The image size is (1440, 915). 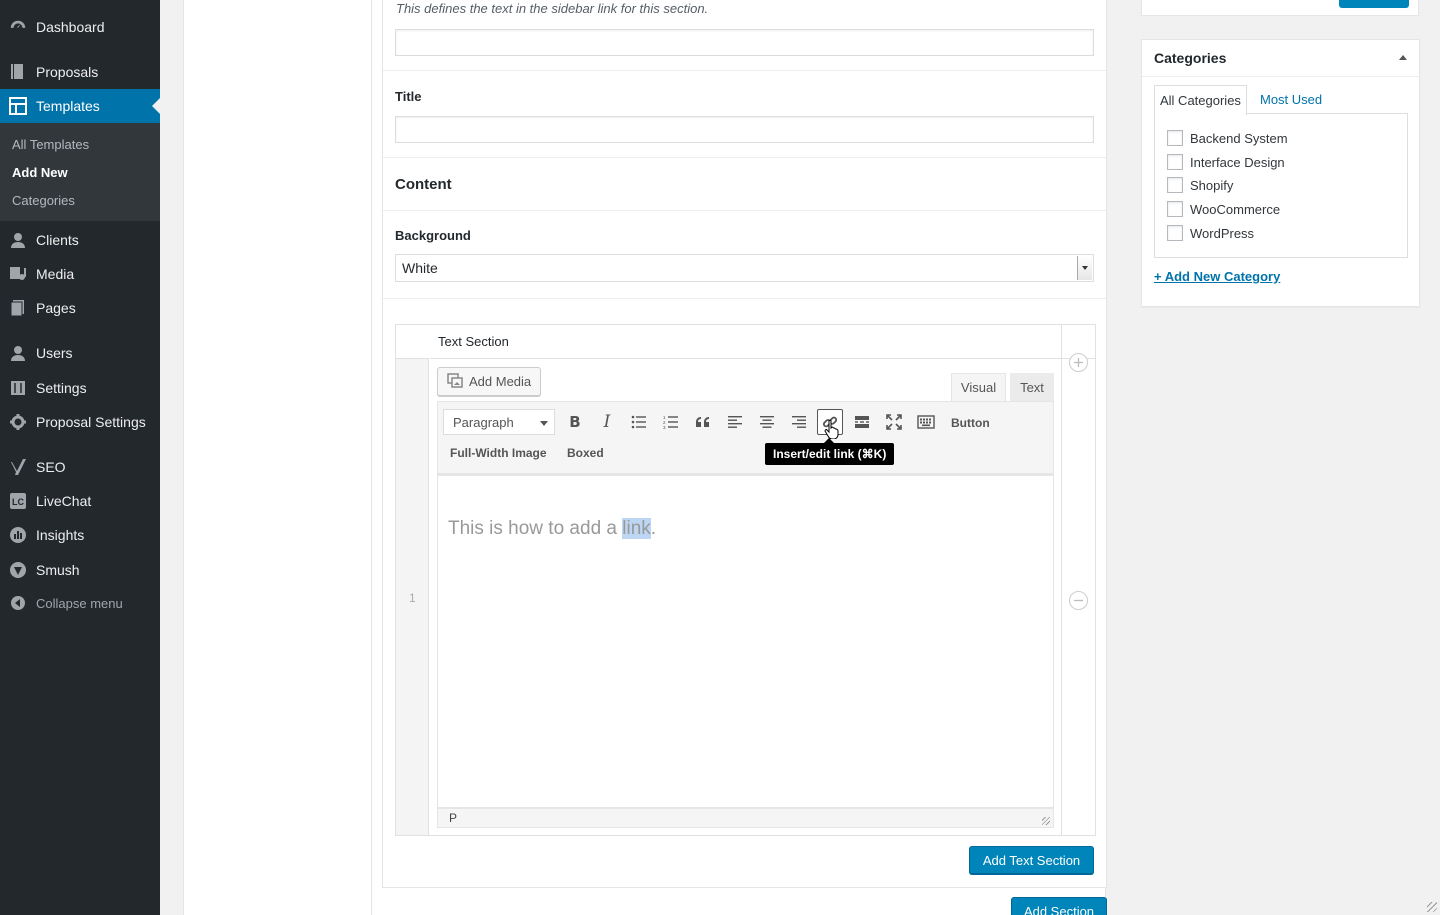 What do you see at coordinates (653, 528) in the screenshot?
I see `content-text-after: .` at bounding box center [653, 528].